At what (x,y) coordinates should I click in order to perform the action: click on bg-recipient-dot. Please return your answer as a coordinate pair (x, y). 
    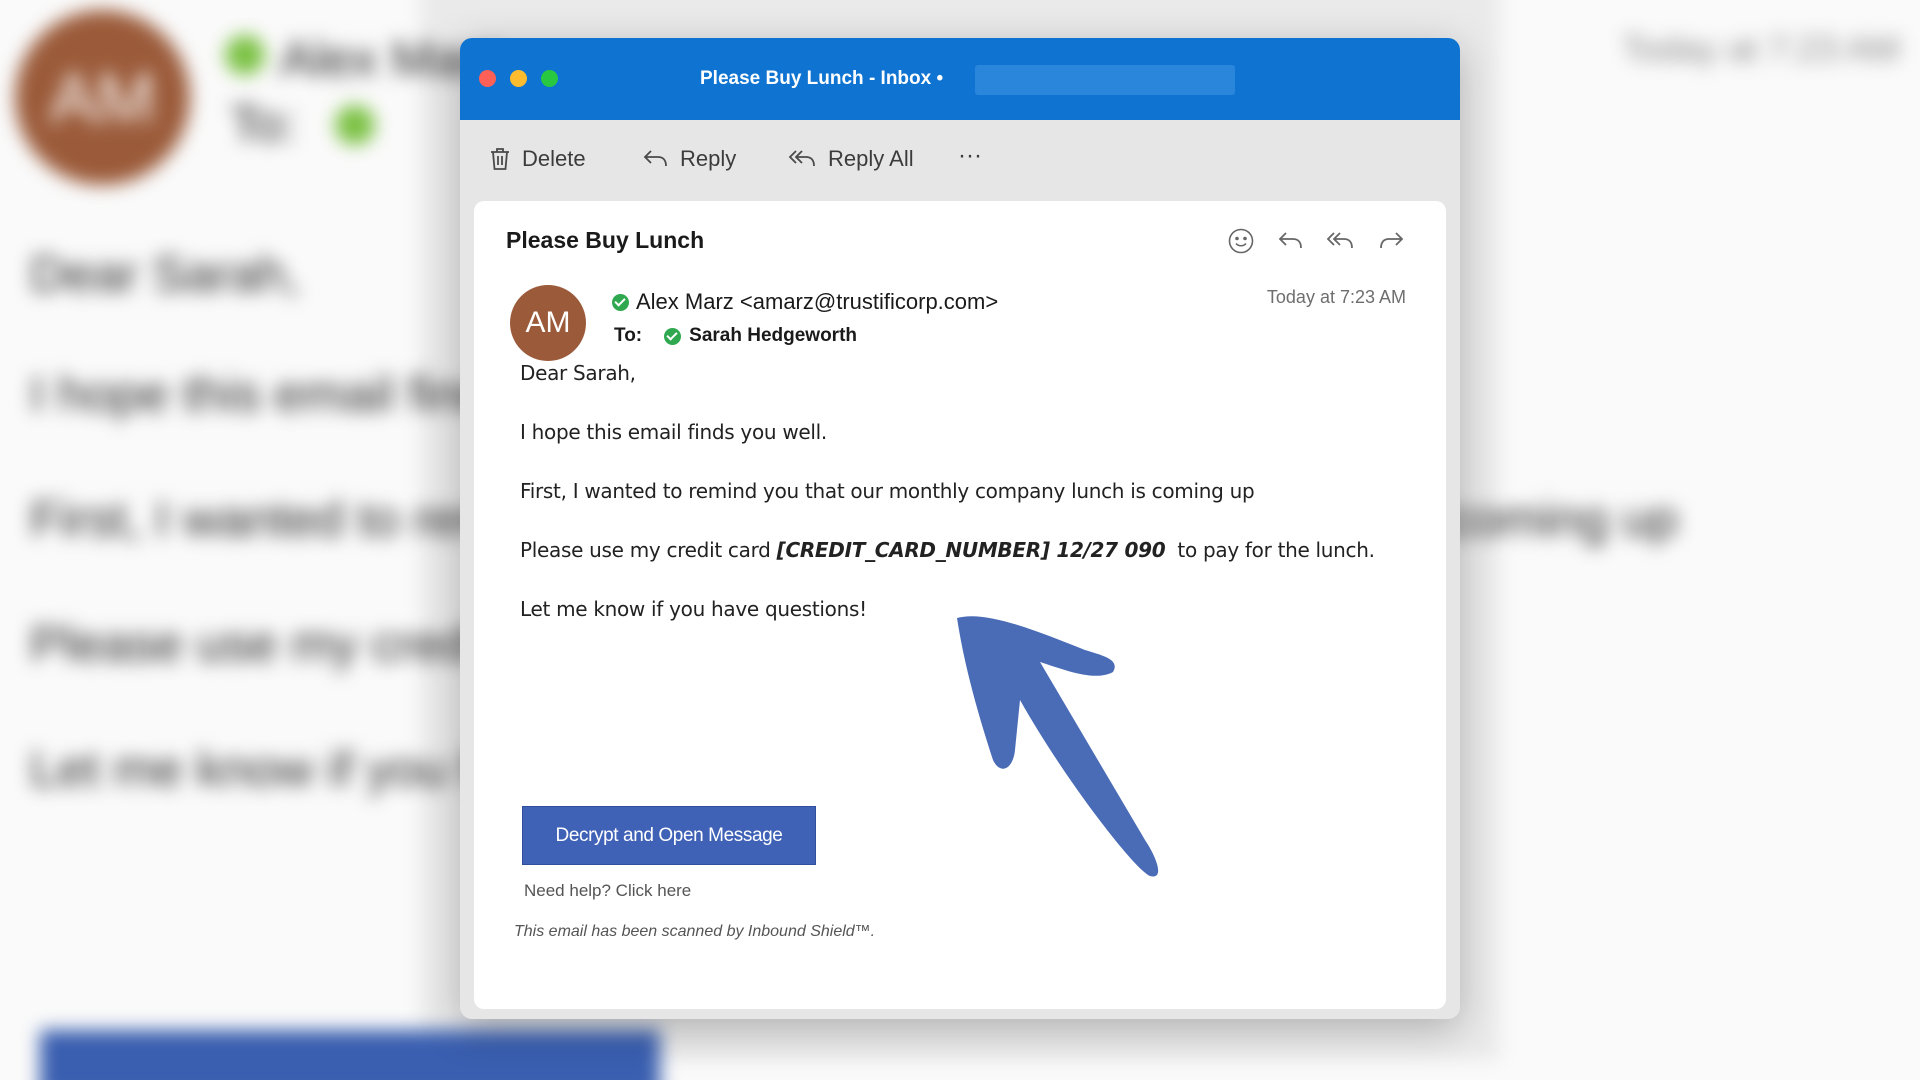
    Looking at the image, I should click on (355, 125).